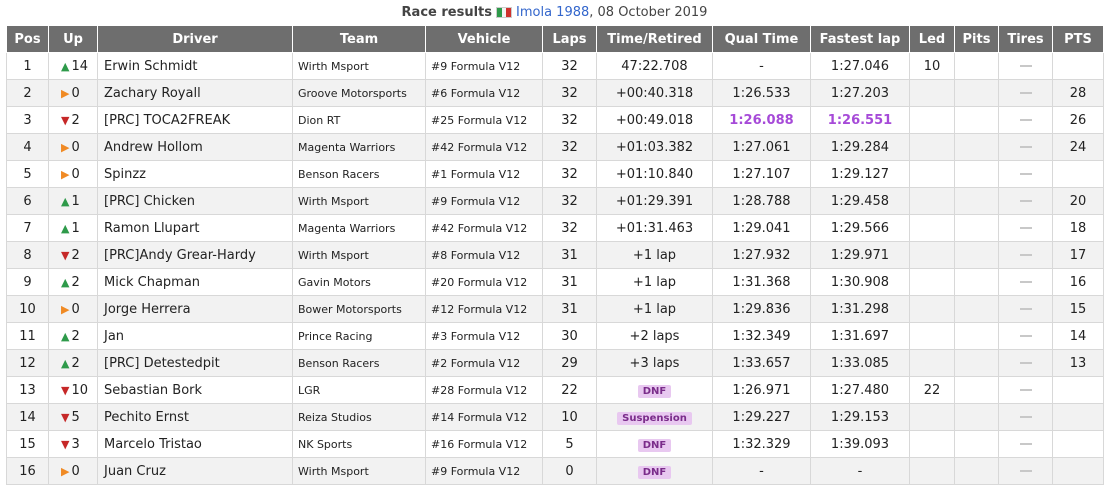 Image resolution: width=1109 pixels, height=490 pixels. Describe the element at coordinates (569, 390) in the screenshot. I see `laps-cell: 22` at that location.